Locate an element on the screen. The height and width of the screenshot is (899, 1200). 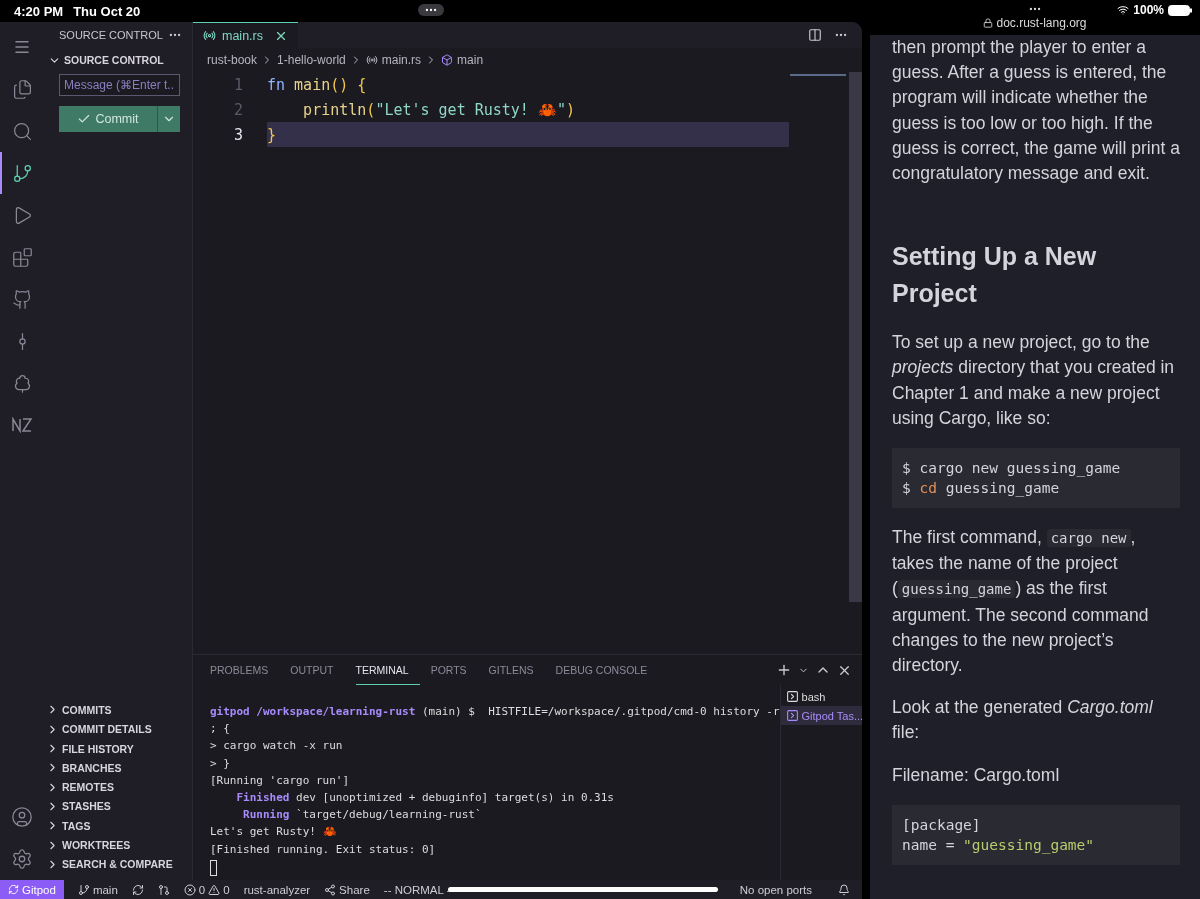
pull-request-icon is located at coordinates (163, 889).